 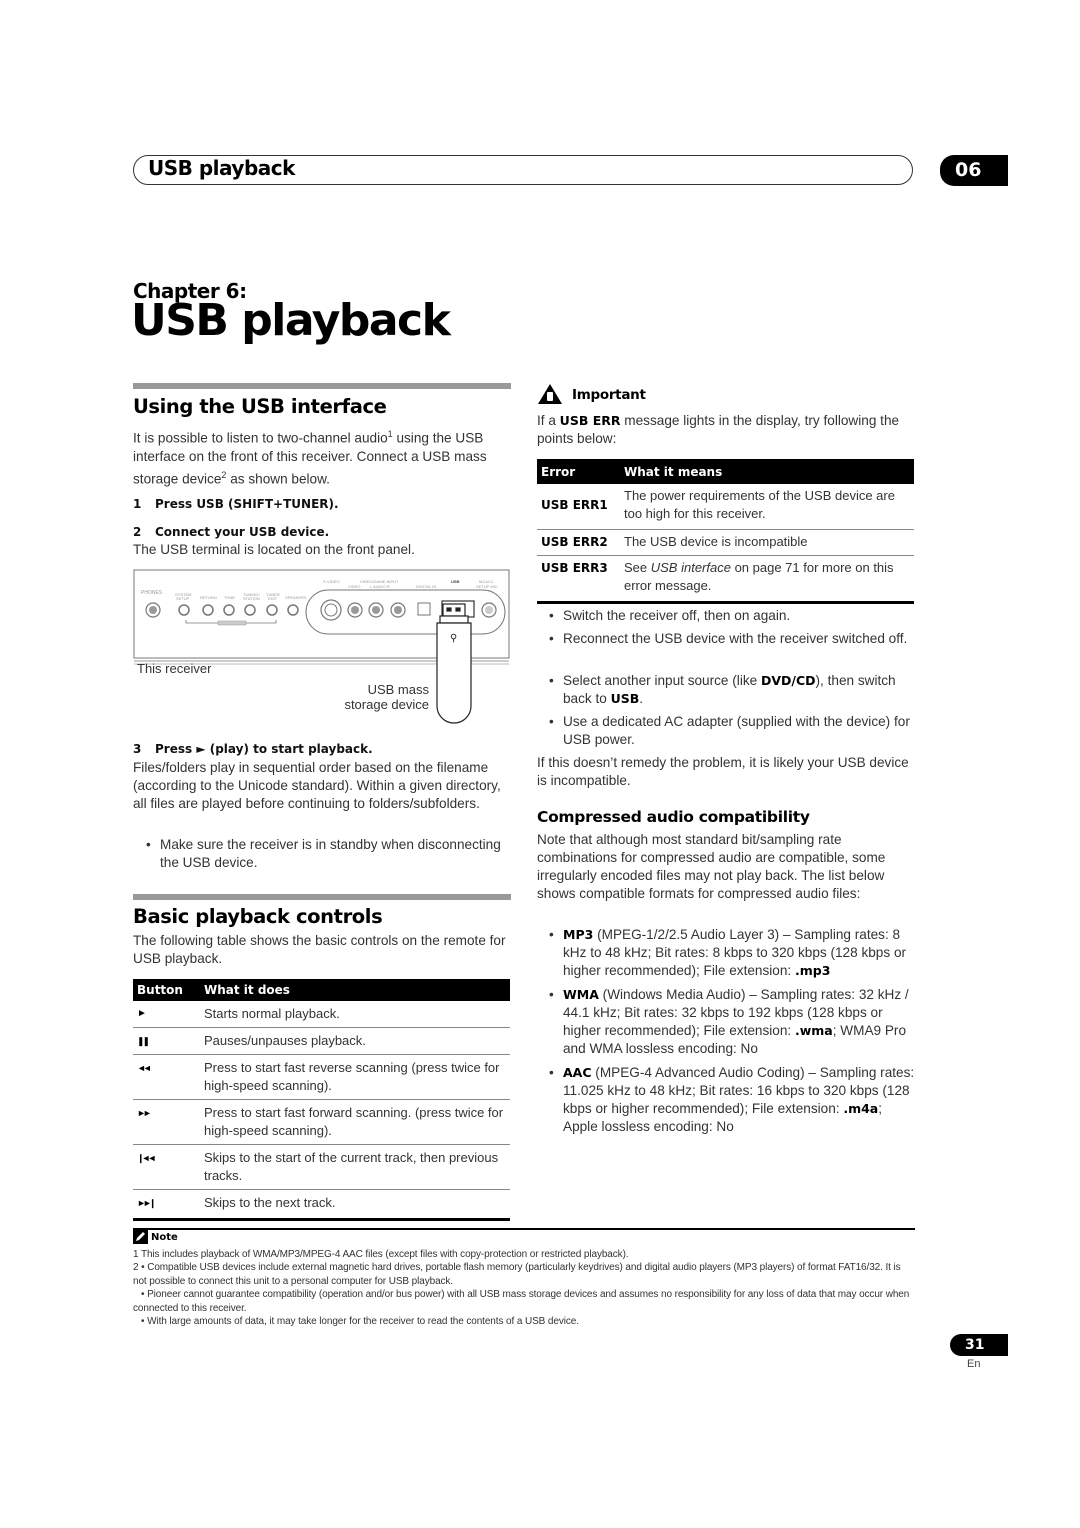 I want to click on svg-text: RETURN, so click(x=208, y=597).